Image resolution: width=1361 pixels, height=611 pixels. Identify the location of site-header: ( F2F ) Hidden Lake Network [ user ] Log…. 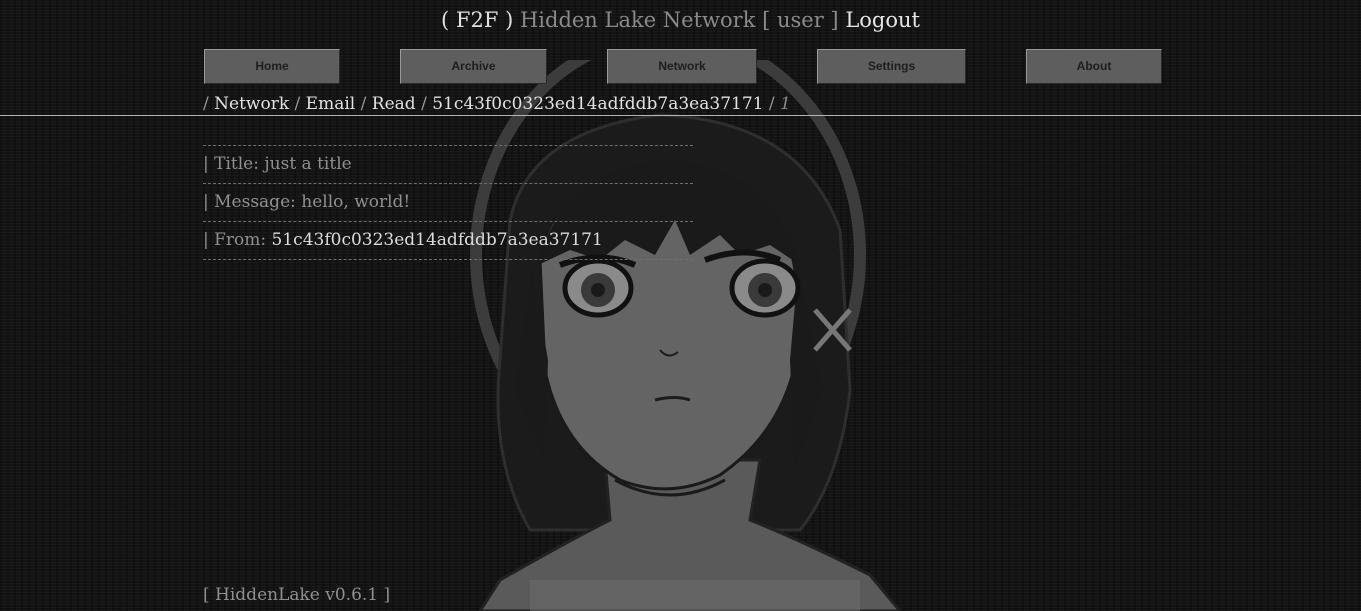
(680, 20).